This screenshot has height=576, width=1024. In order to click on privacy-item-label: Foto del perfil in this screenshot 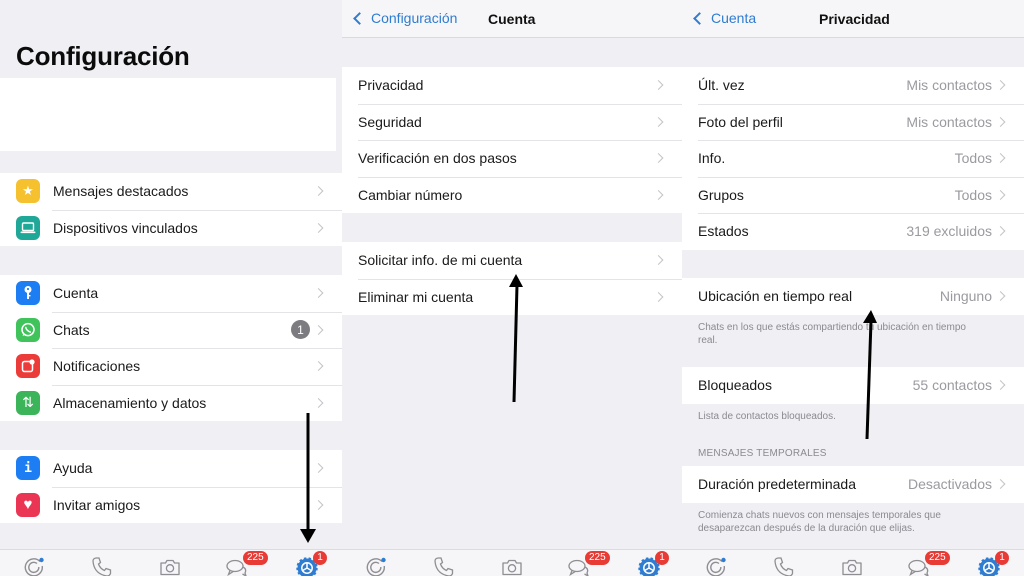, I will do `click(740, 121)`.